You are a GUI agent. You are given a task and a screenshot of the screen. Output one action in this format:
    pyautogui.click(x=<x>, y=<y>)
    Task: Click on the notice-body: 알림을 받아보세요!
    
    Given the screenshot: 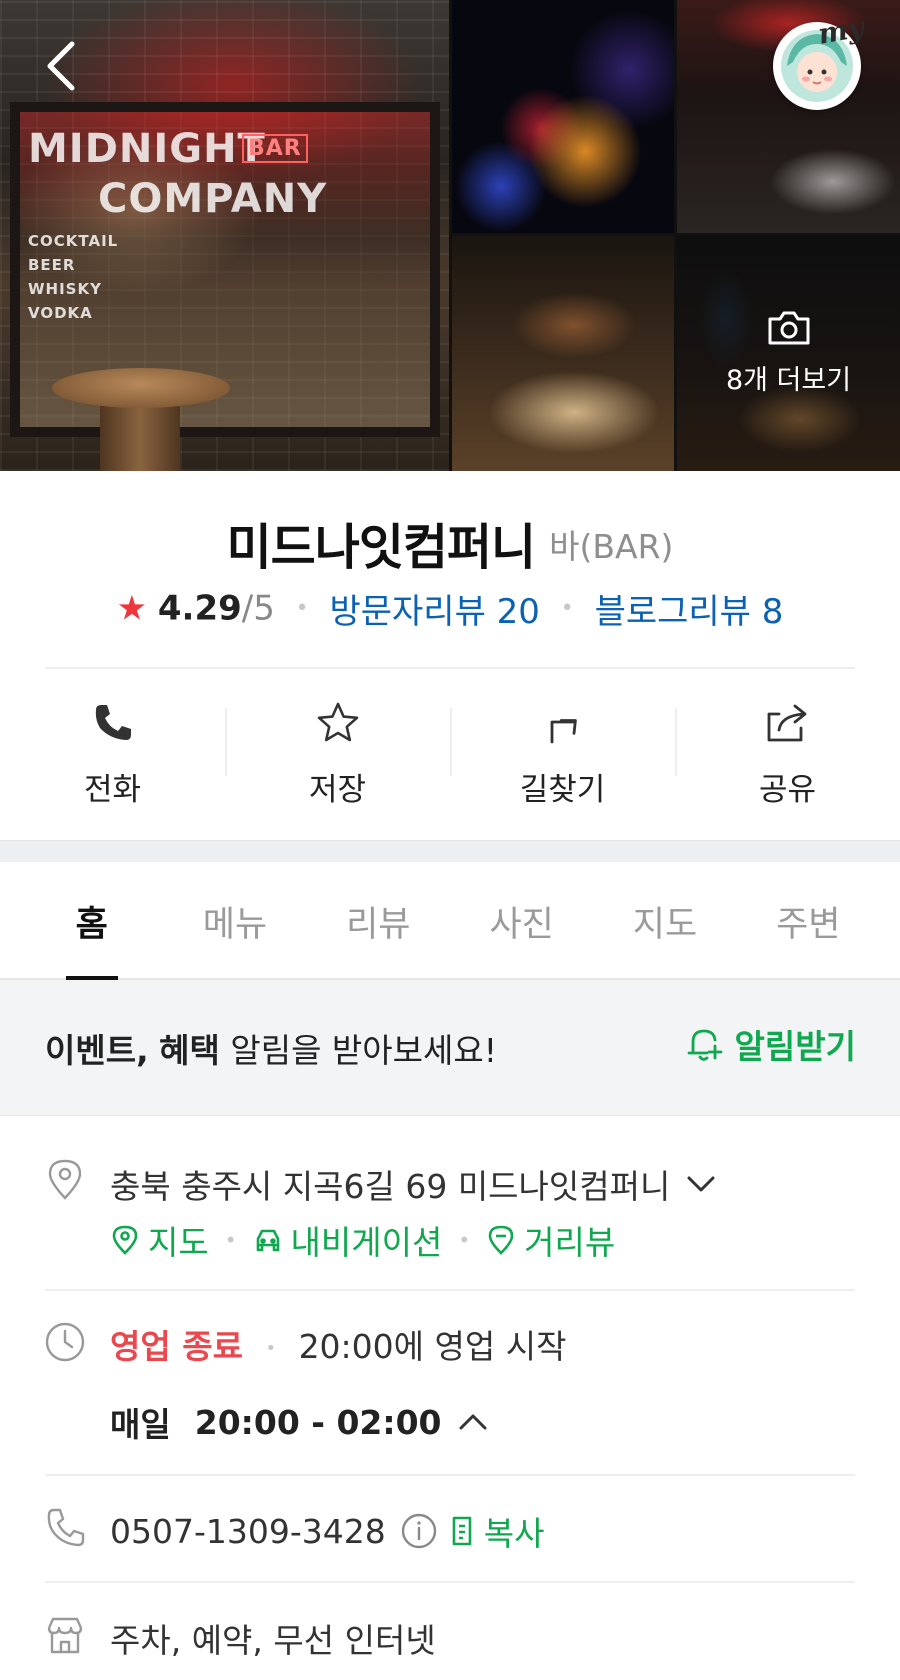 What is the action you would take?
    pyautogui.click(x=358, y=1050)
    